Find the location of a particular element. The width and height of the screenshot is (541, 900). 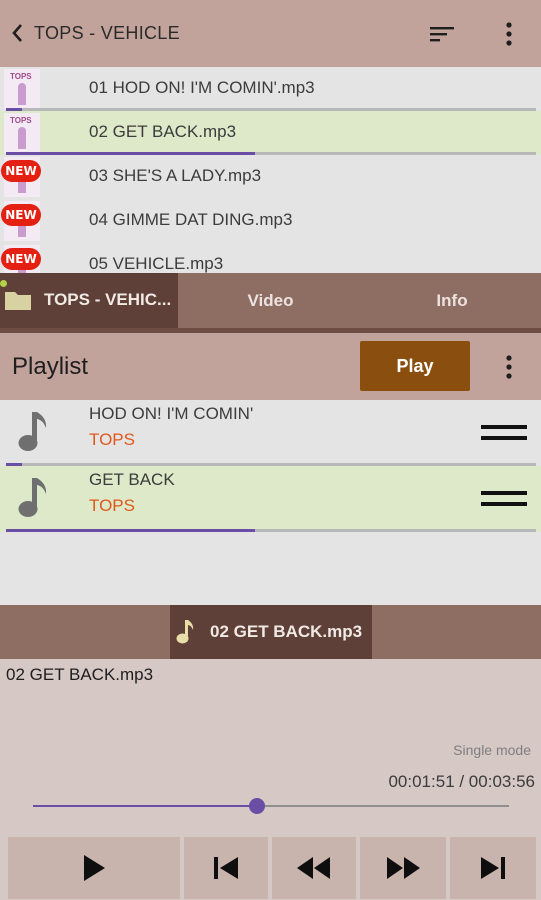

skip-previous-button is located at coordinates (226, 868).